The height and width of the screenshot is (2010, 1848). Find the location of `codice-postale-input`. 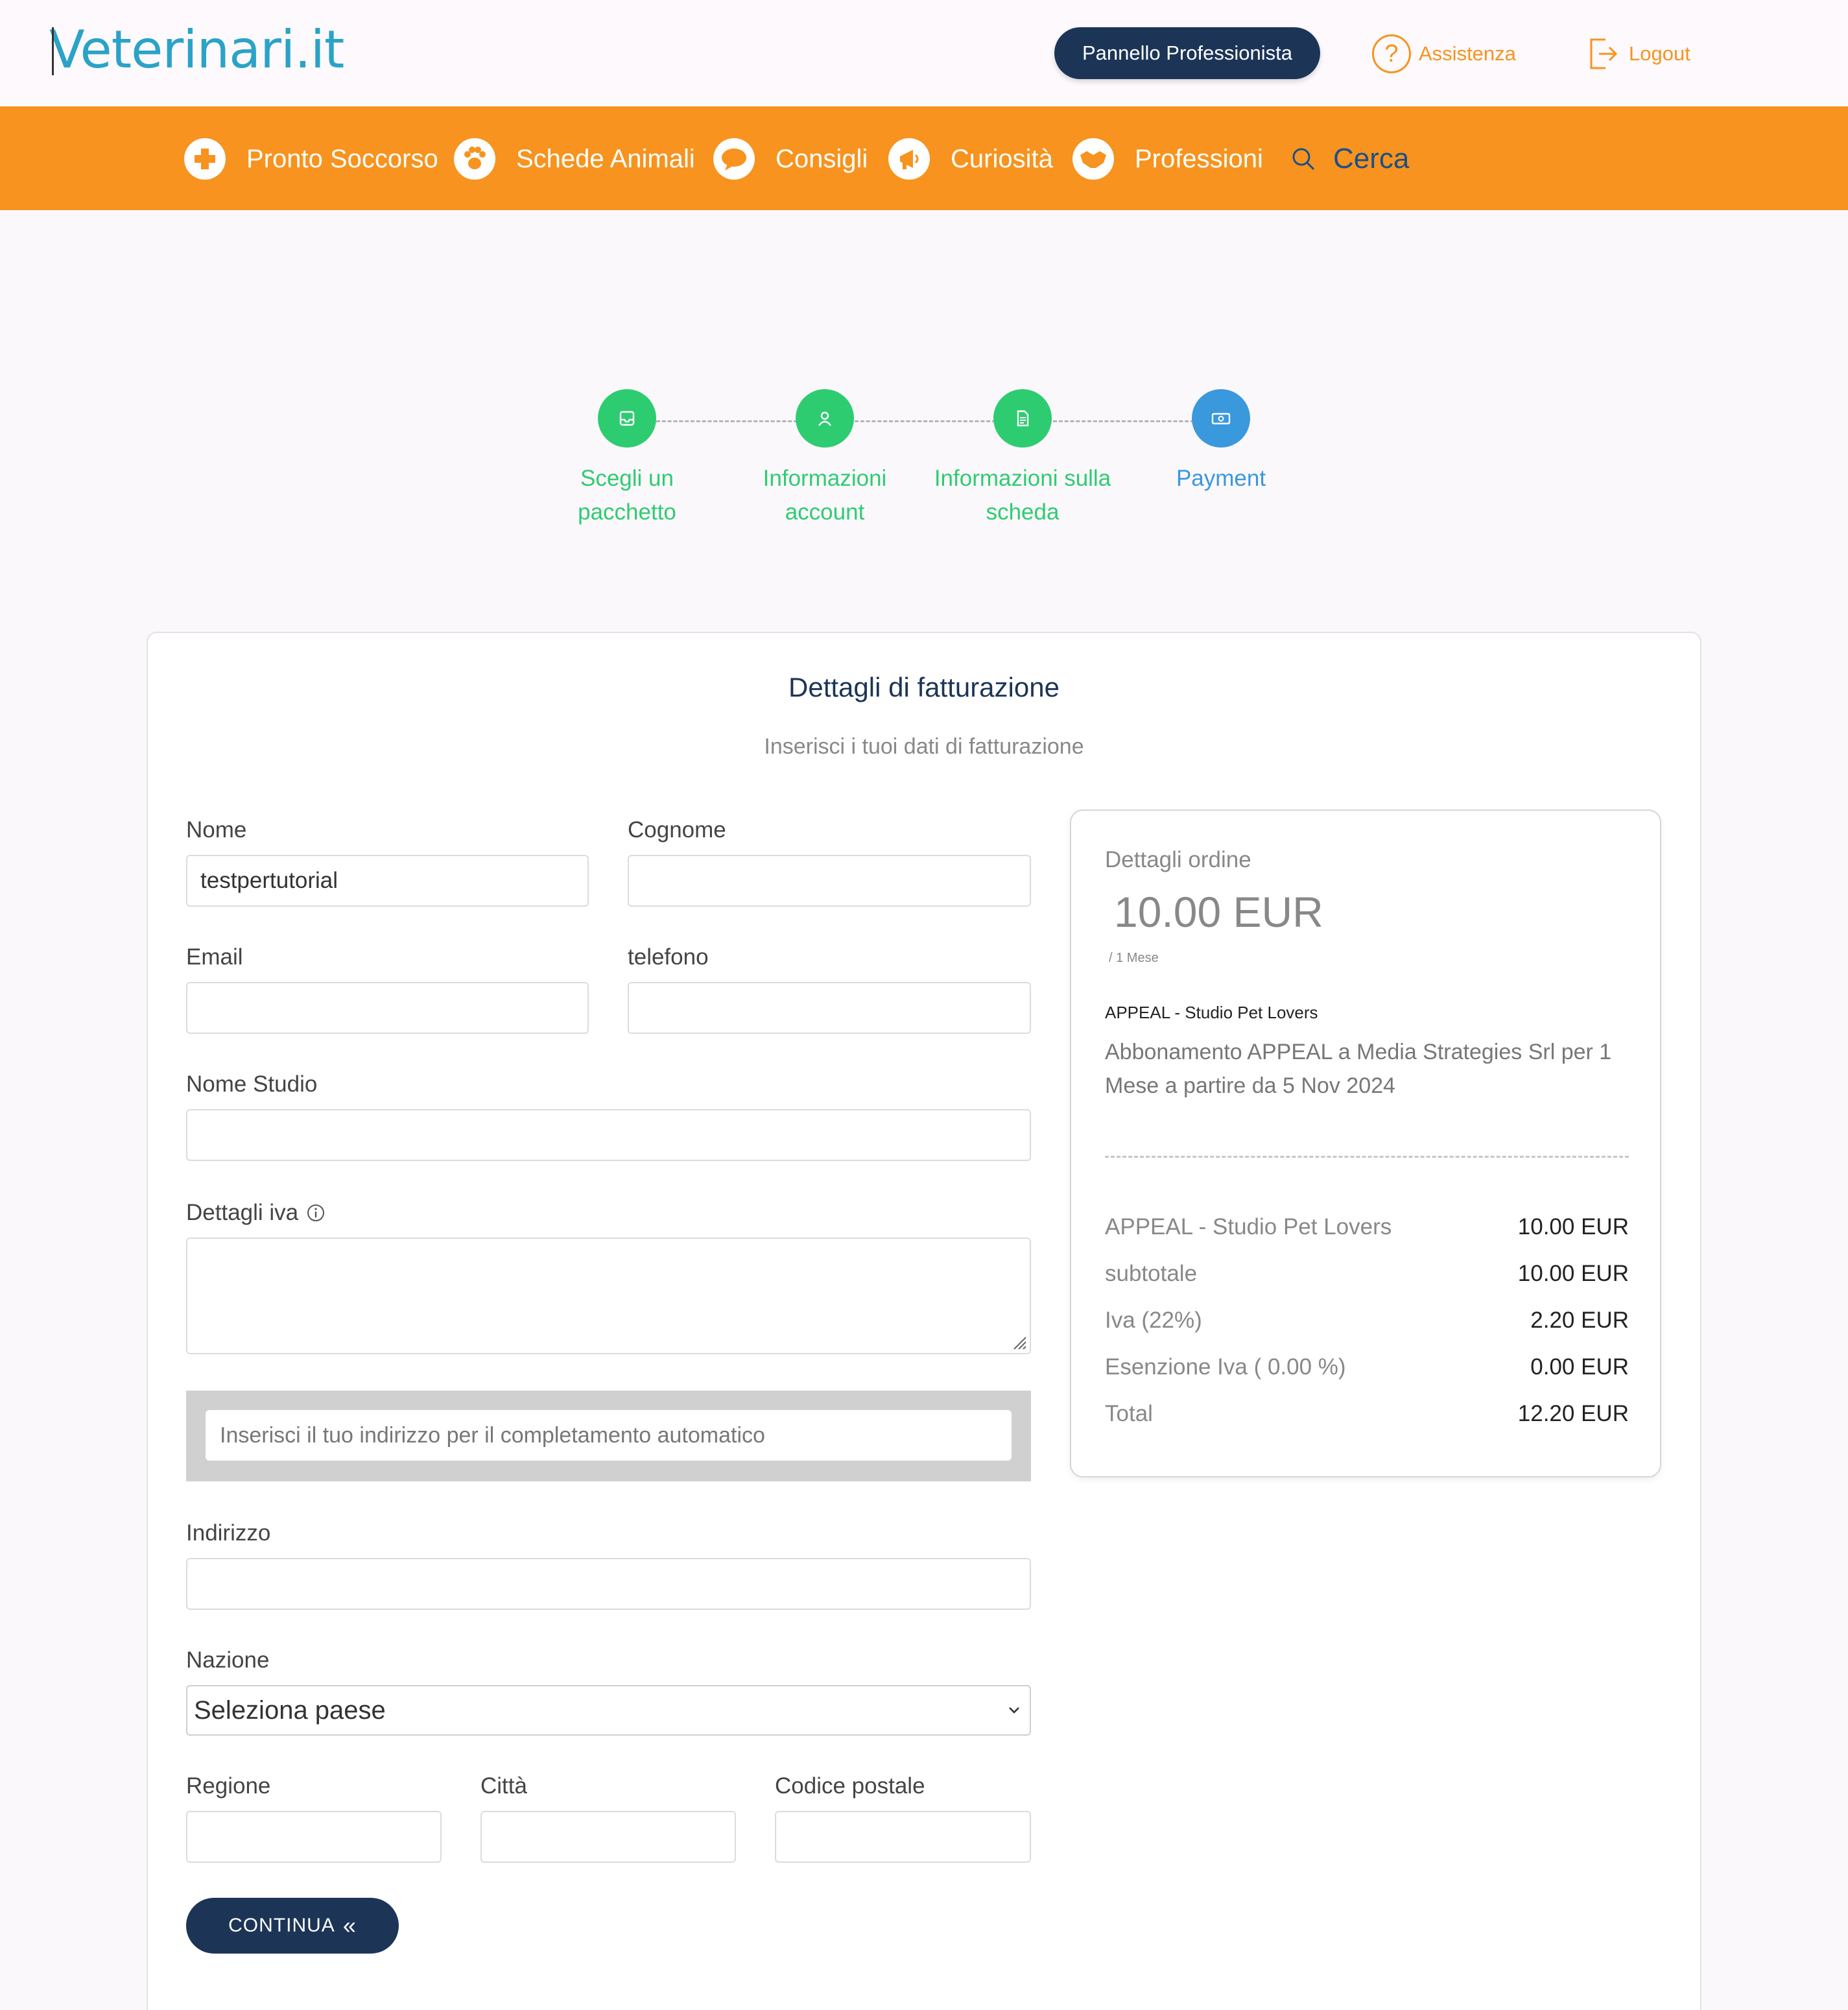

codice-postale-input is located at coordinates (903, 1837).